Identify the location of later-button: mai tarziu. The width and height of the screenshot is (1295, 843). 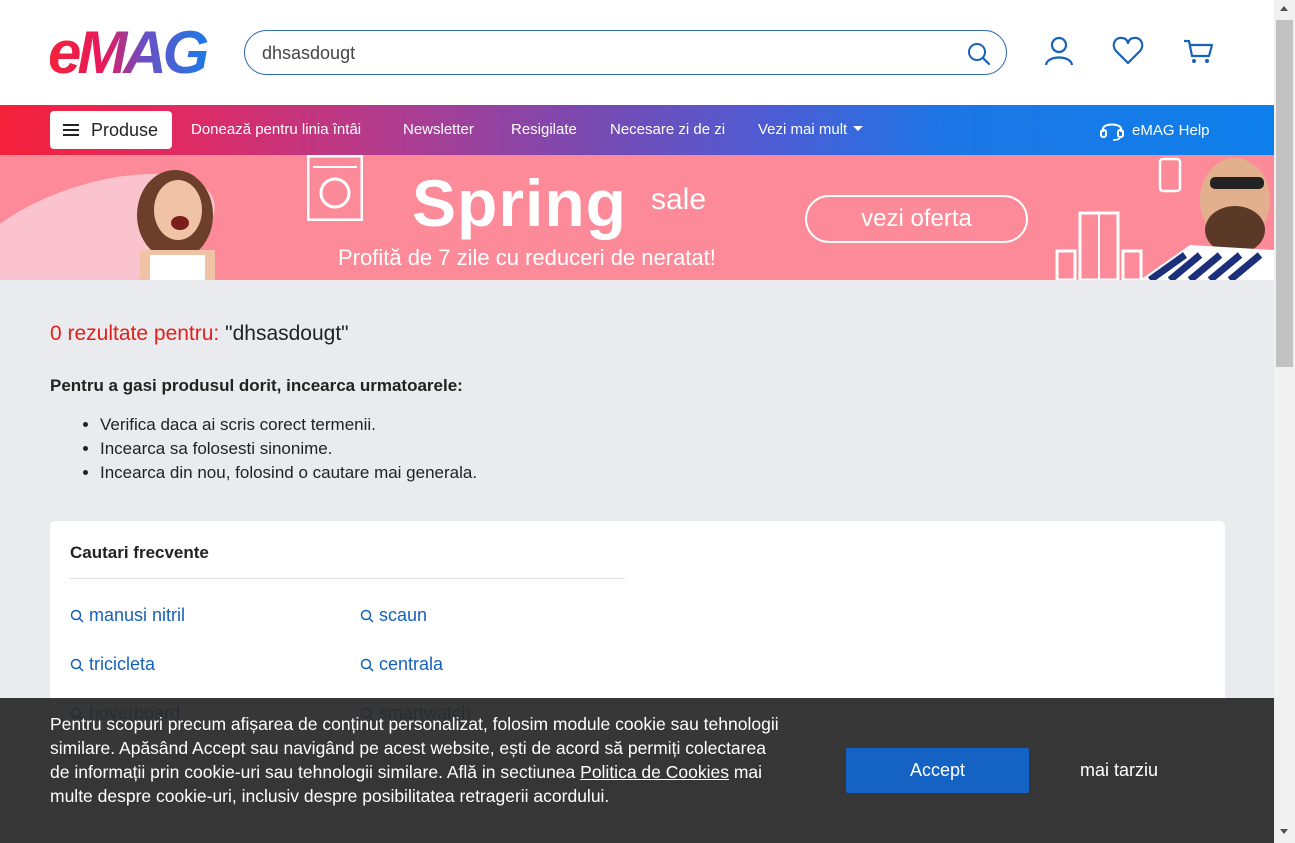
(1119, 770).